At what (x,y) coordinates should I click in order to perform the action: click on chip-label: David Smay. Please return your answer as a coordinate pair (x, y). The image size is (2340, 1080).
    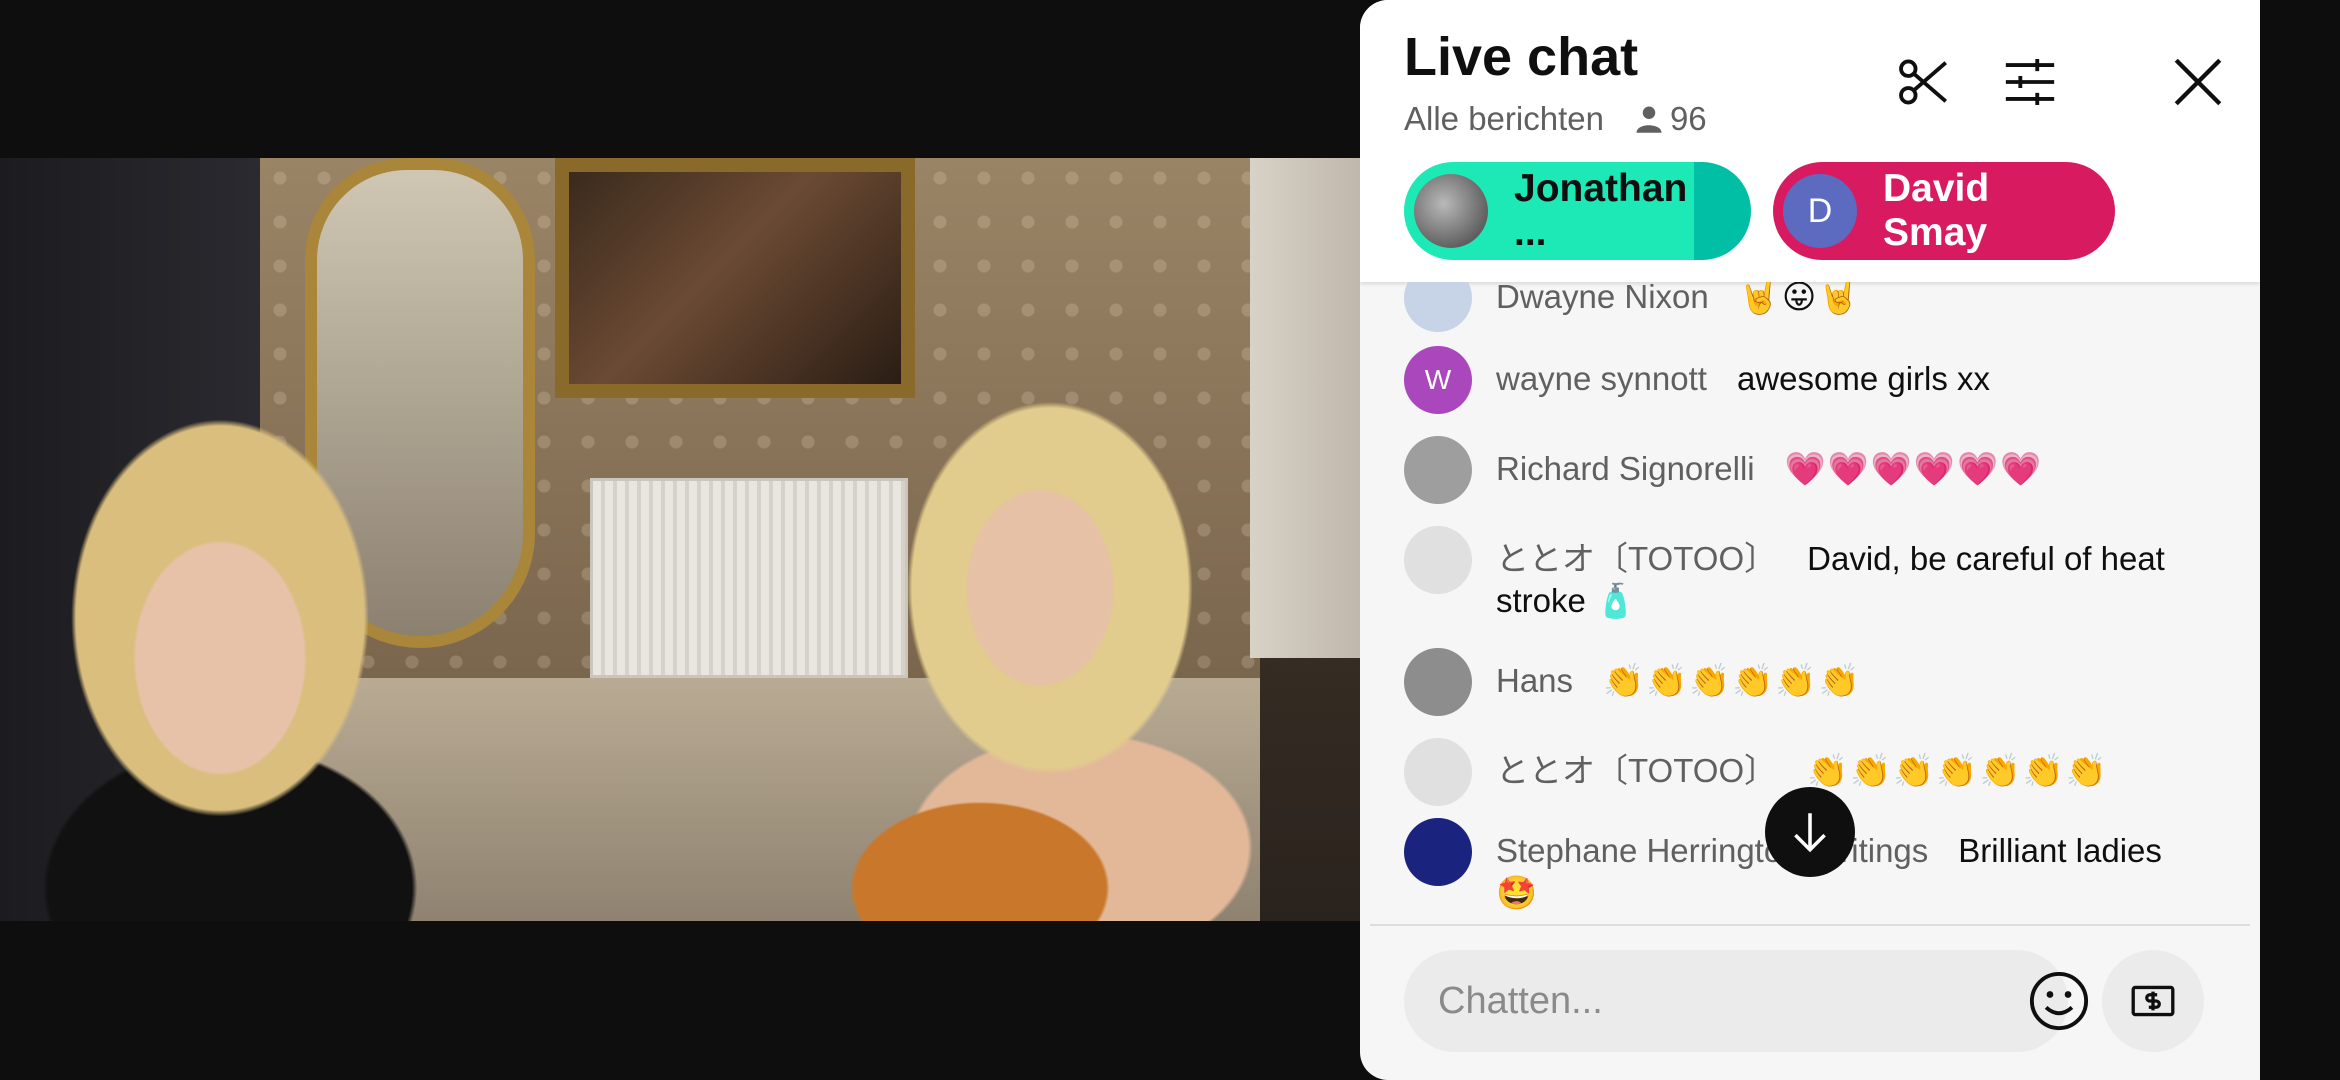
    Looking at the image, I should click on (1936, 210).